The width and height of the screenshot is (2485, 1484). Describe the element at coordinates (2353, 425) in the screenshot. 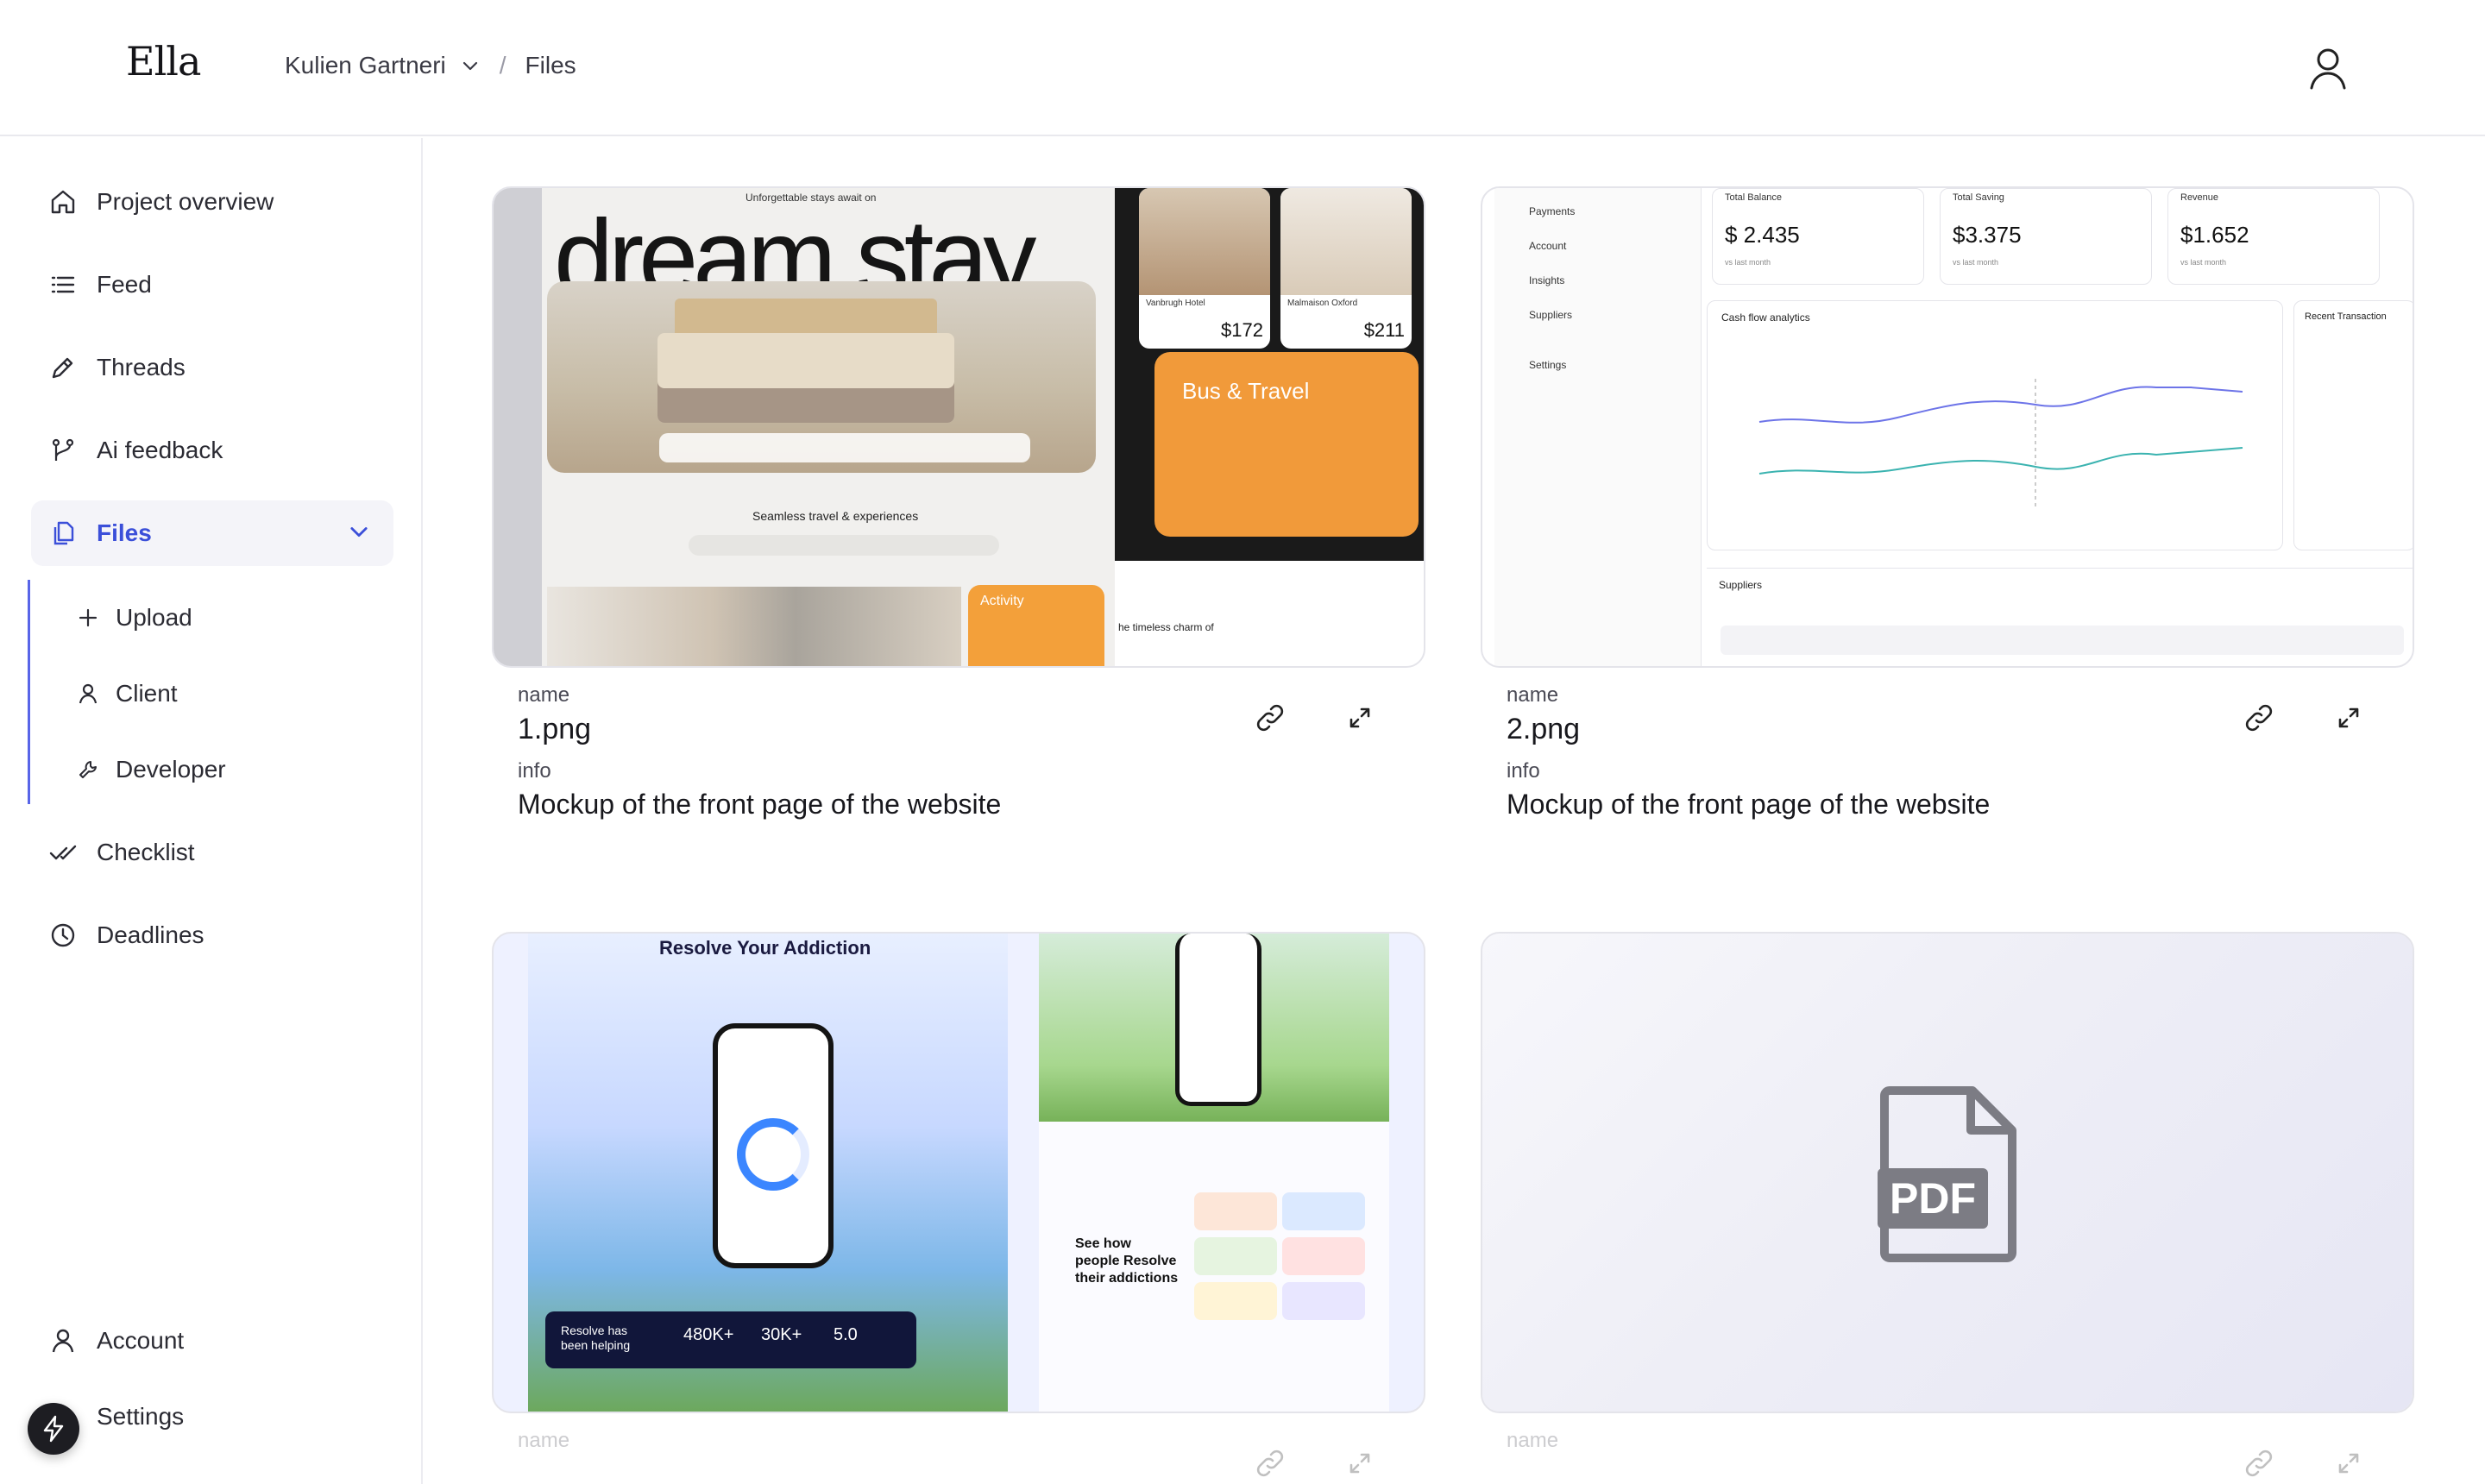

I see `mockup-transactions-panel: Recent Transaction` at that location.